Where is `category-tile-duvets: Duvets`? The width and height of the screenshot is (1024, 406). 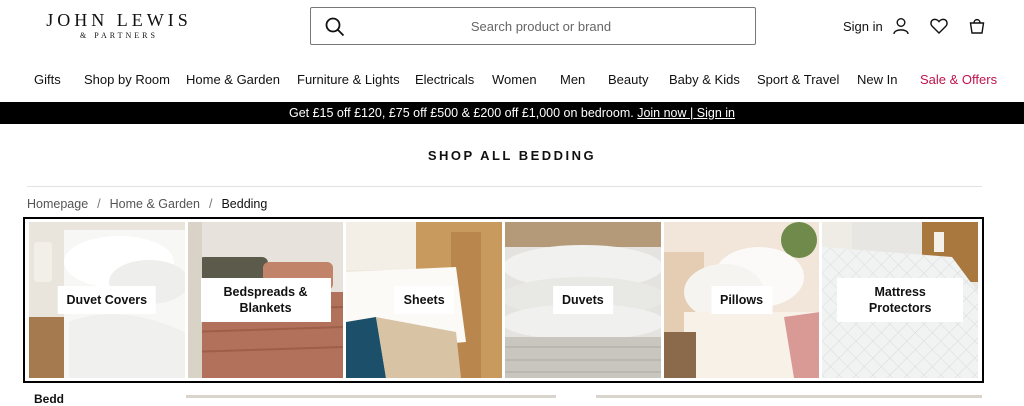 category-tile-duvets: Duvets is located at coordinates (583, 300).